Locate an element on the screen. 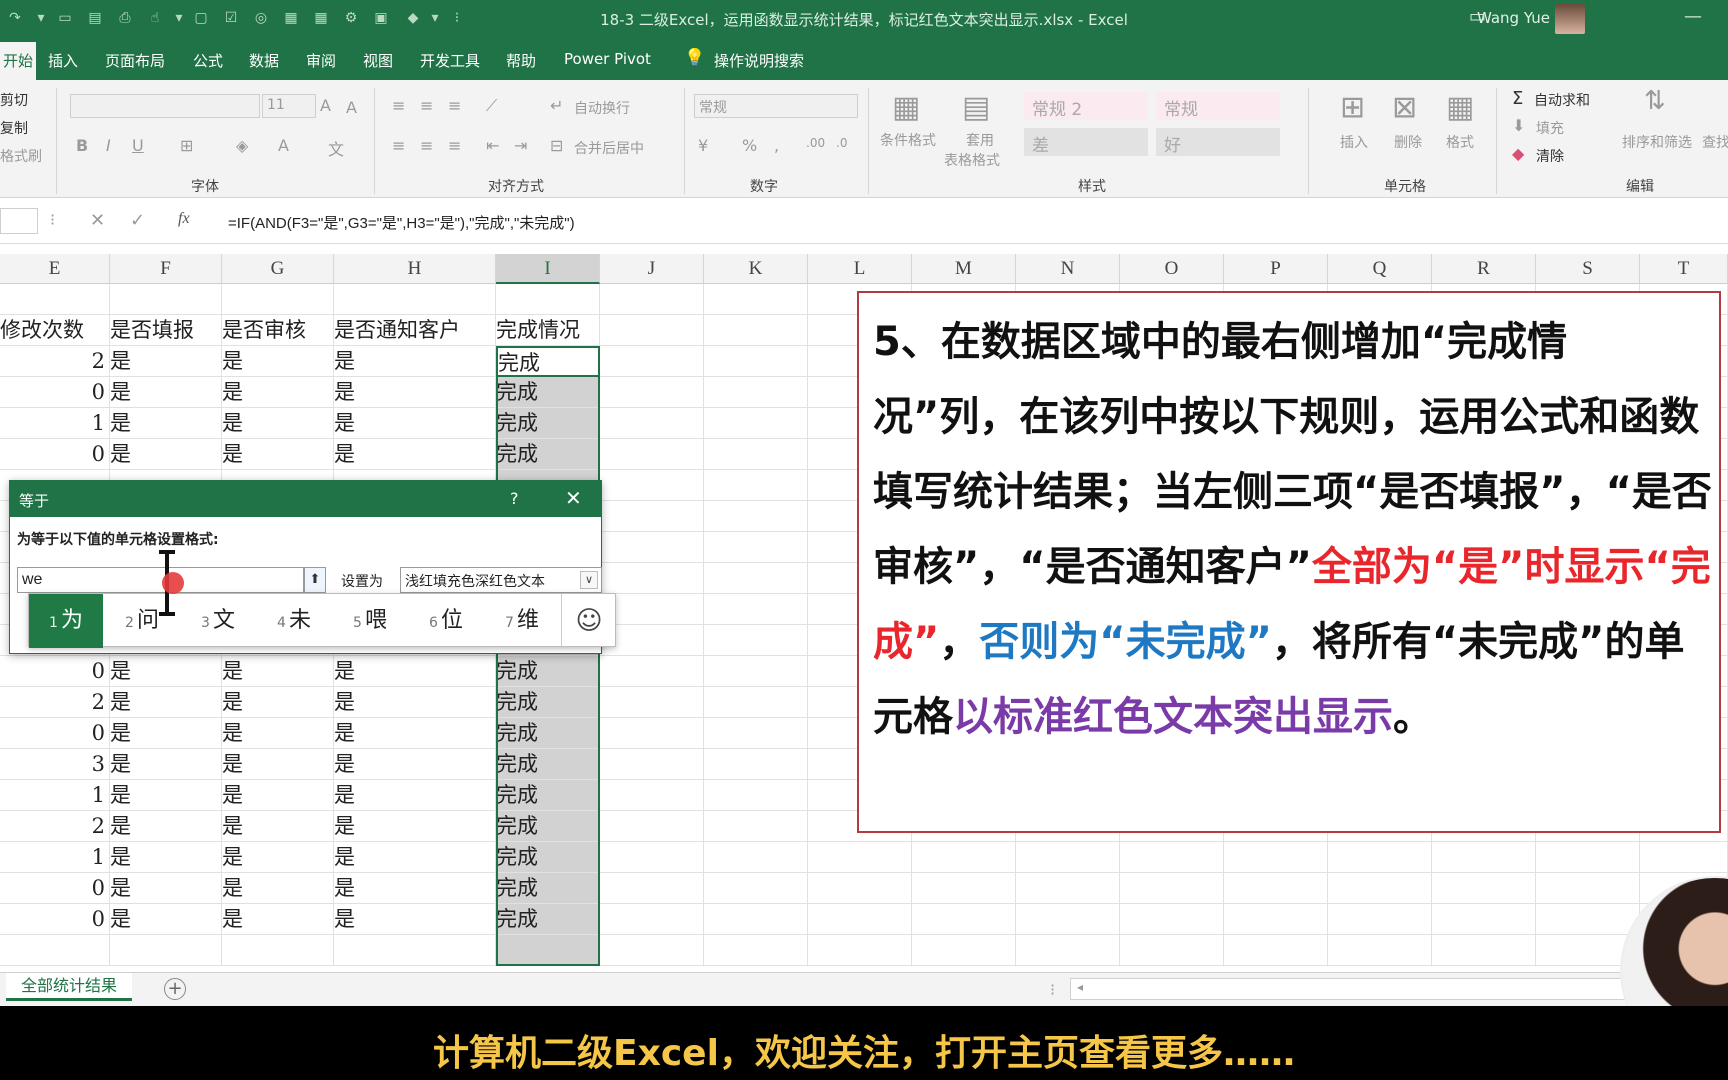 The image size is (1728, 1080). ime-candidate: 1为 is located at coordinates (66, 621).